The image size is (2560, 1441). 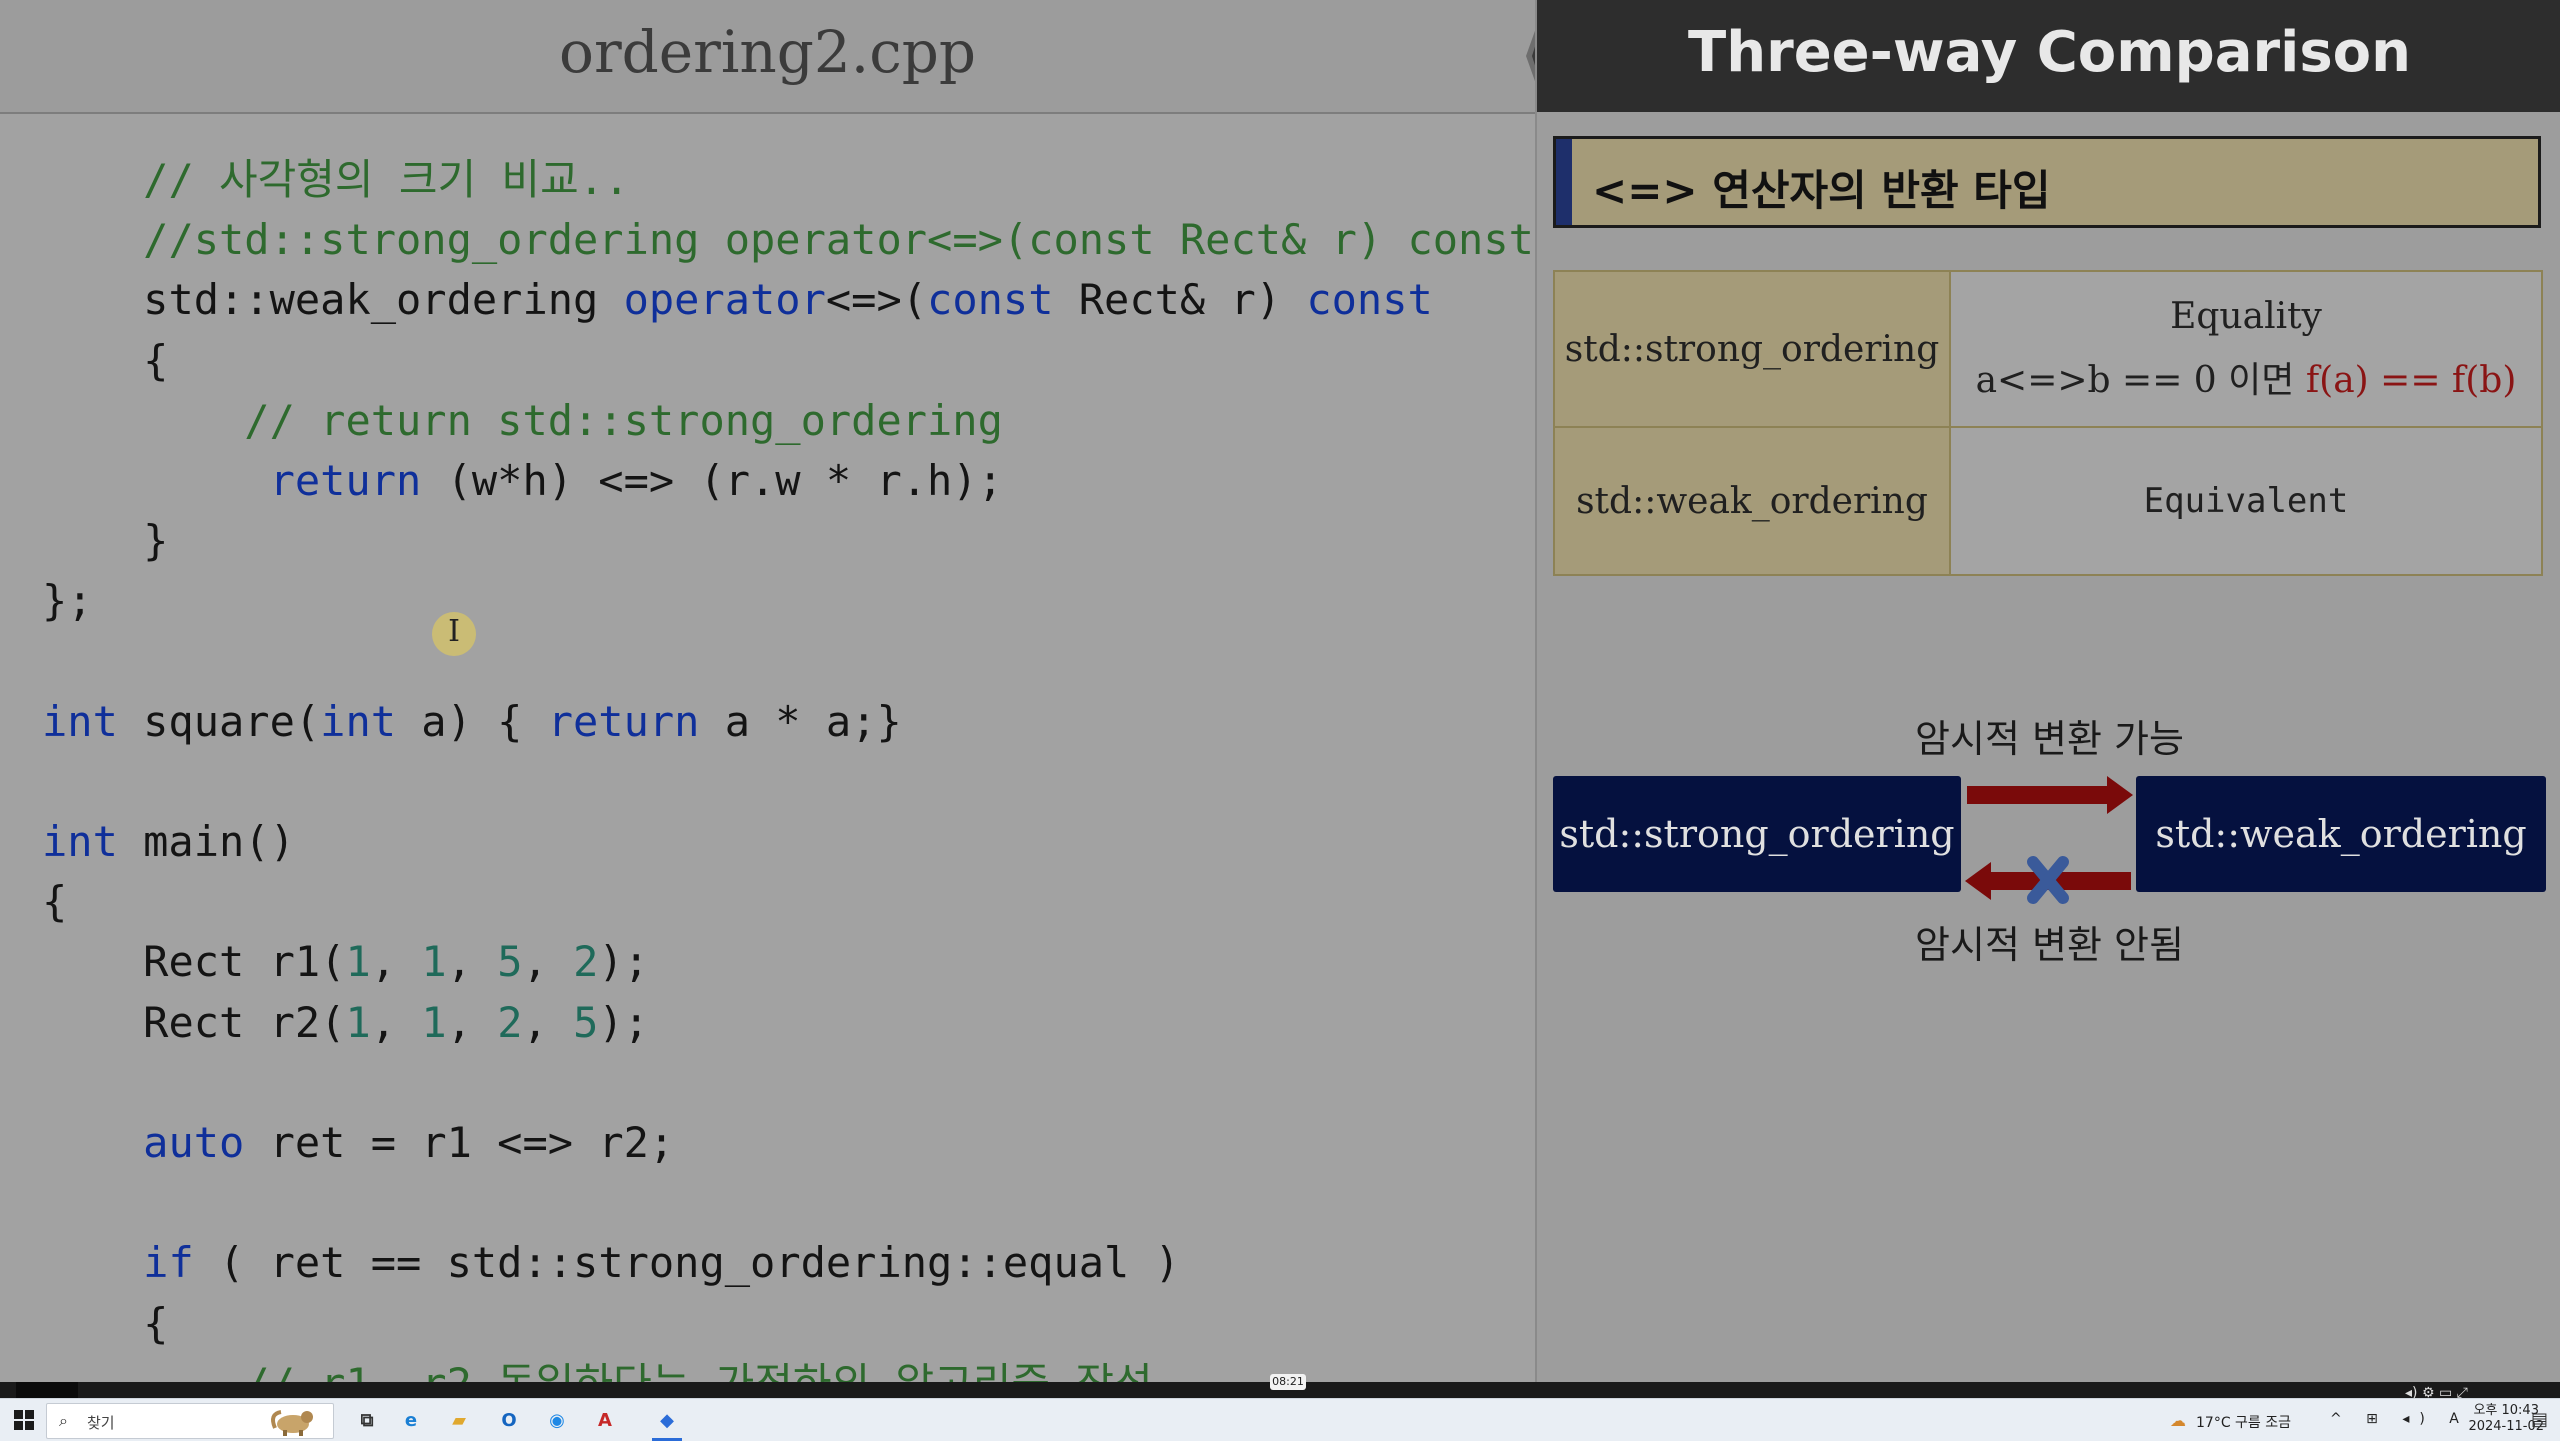 What do you see at coordinates (2411, 380) in the screenshot?
I see `equality-expression-result: f(a) == f(b)` at bounding box center [2411, 380].